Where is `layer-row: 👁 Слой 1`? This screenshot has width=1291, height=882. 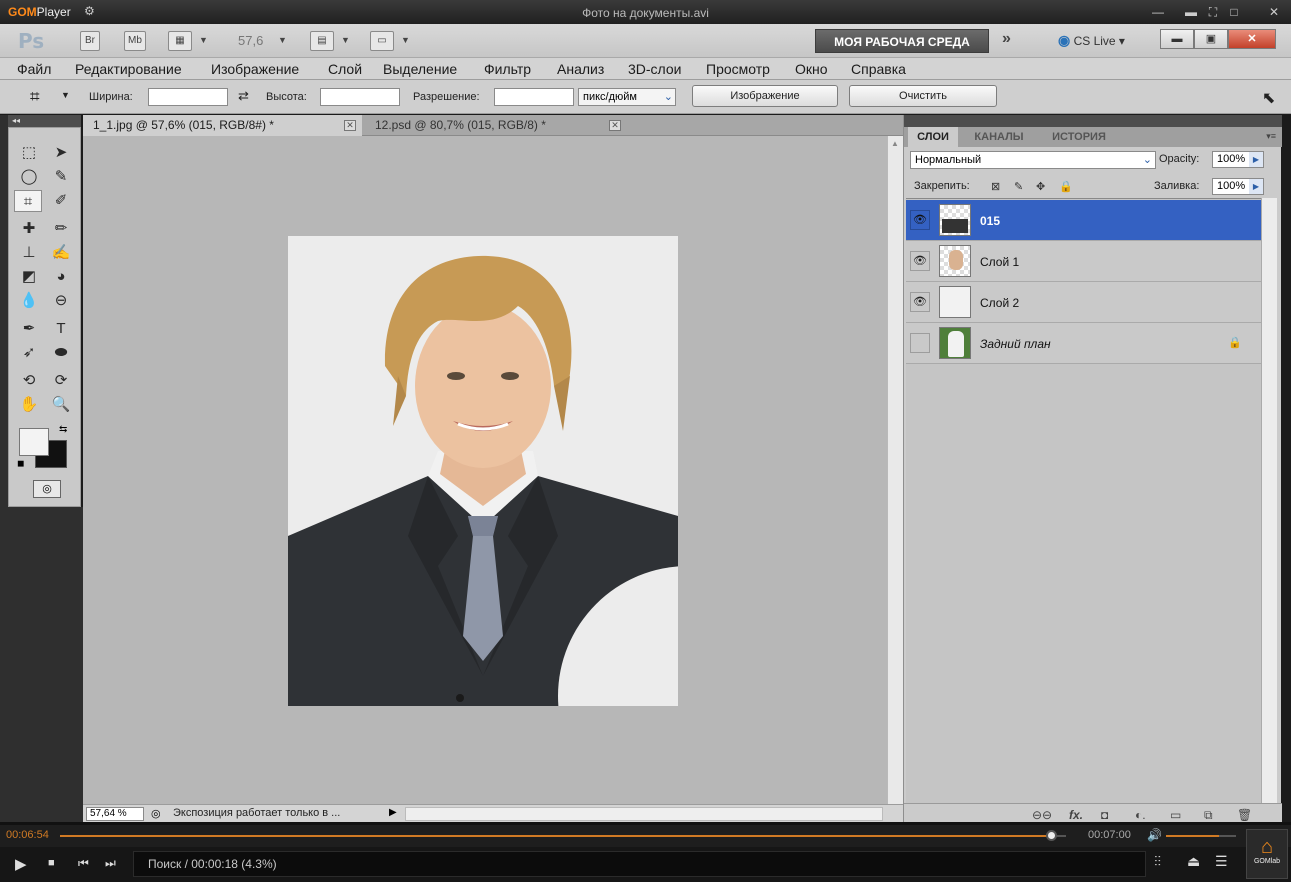 layer-row: 👁 Слой 1 is located at coordinates (1083, 261).